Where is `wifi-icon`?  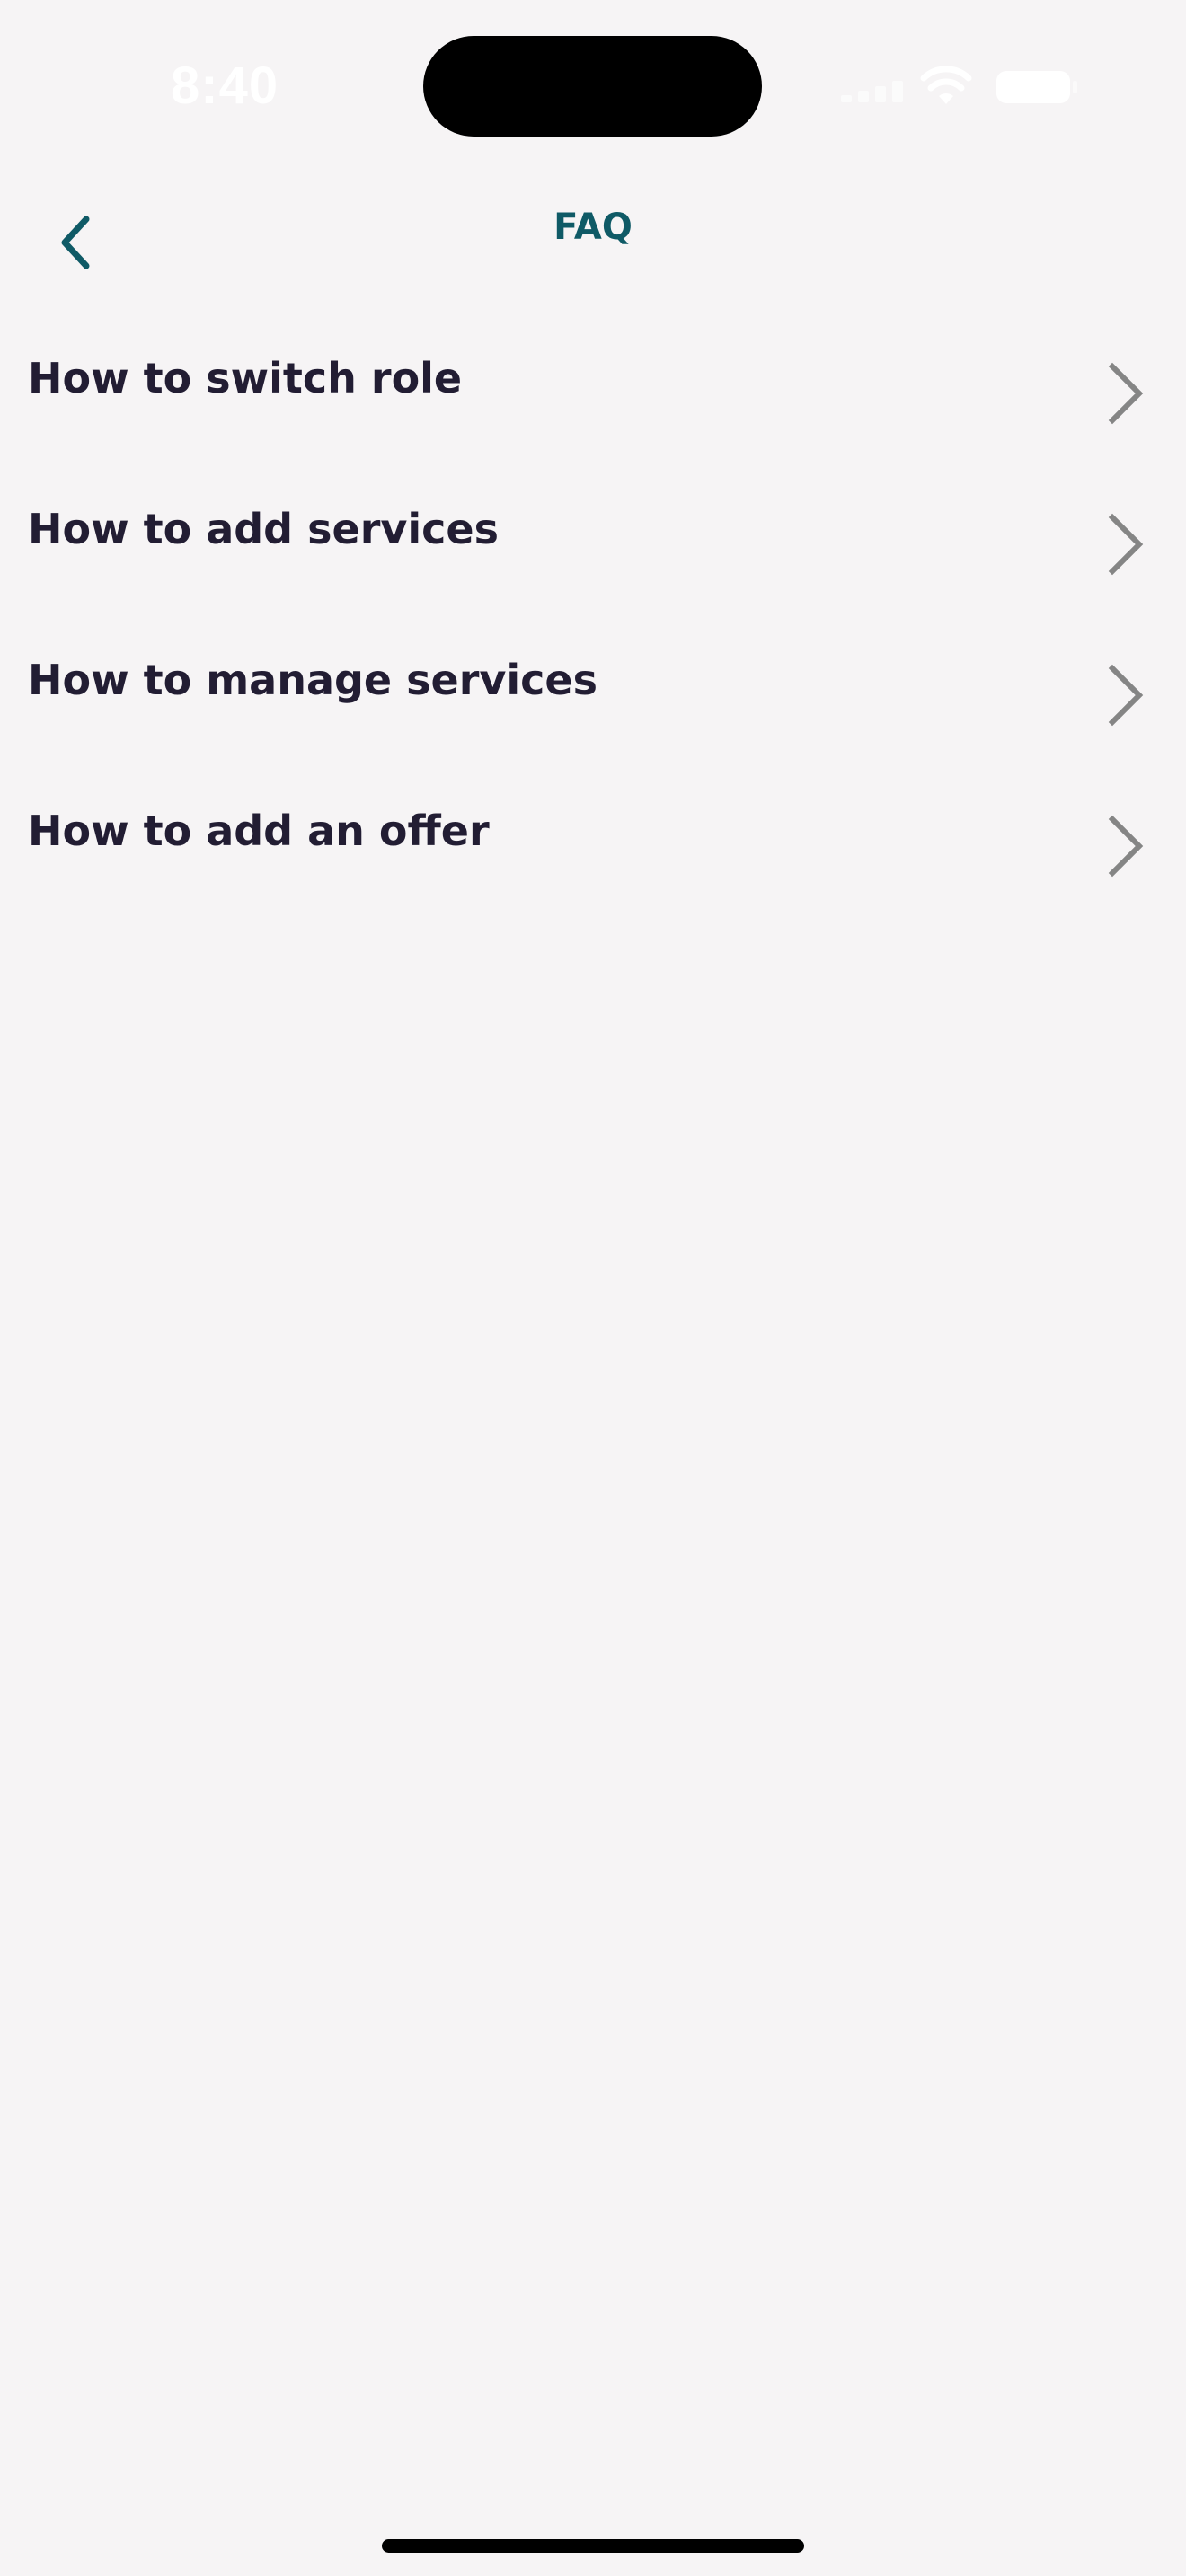
wifi-icon is located at coordinates (946, 85).